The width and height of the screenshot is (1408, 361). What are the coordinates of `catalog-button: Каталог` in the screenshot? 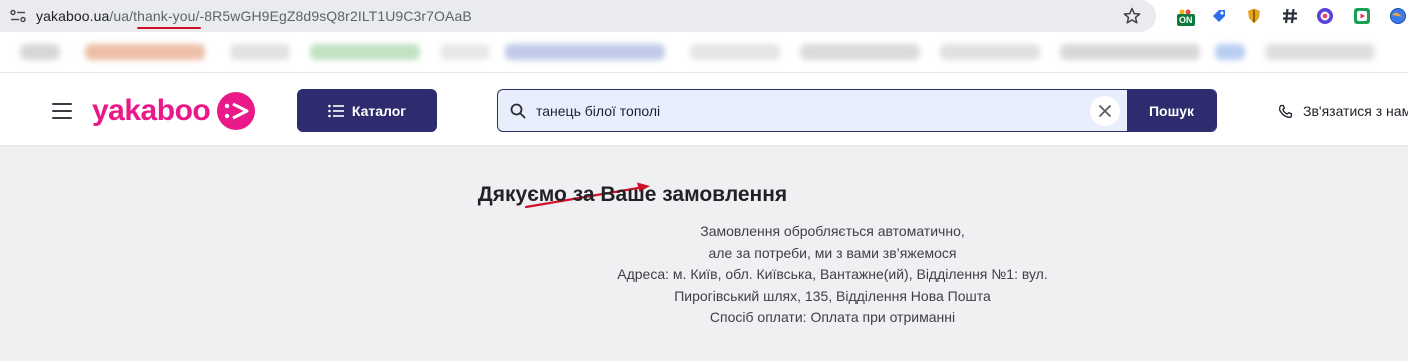 It's located at (367, 110).